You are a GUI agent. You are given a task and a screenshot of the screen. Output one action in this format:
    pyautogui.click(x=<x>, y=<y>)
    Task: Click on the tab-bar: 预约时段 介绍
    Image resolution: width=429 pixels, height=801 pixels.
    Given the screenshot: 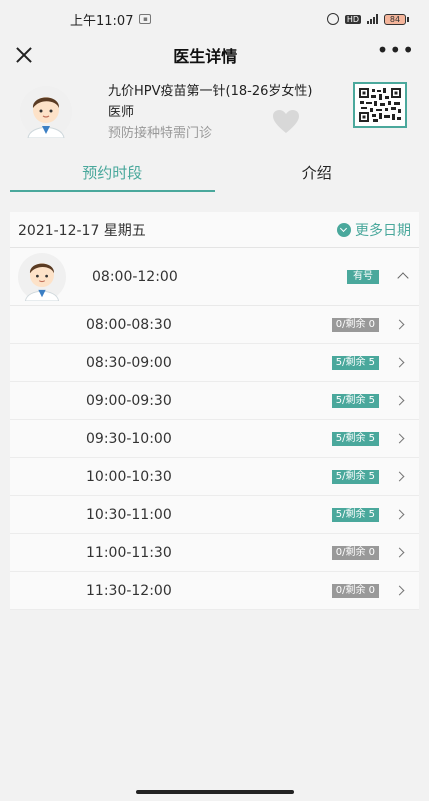 What is the action you would take?
    pyautogui.click(x=214, y=172)
    